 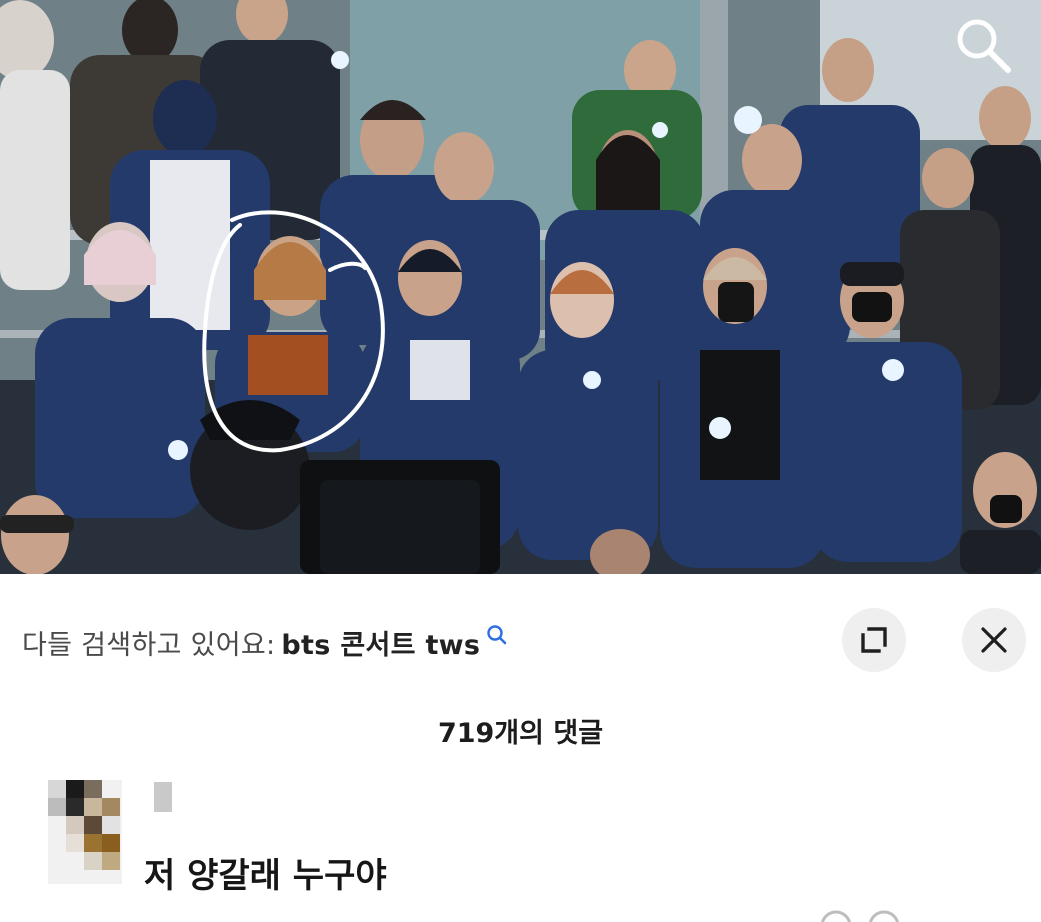 I want to click on suggestion-prefix: 다들 검색하고 있어요:, so click(x=149, y=645).